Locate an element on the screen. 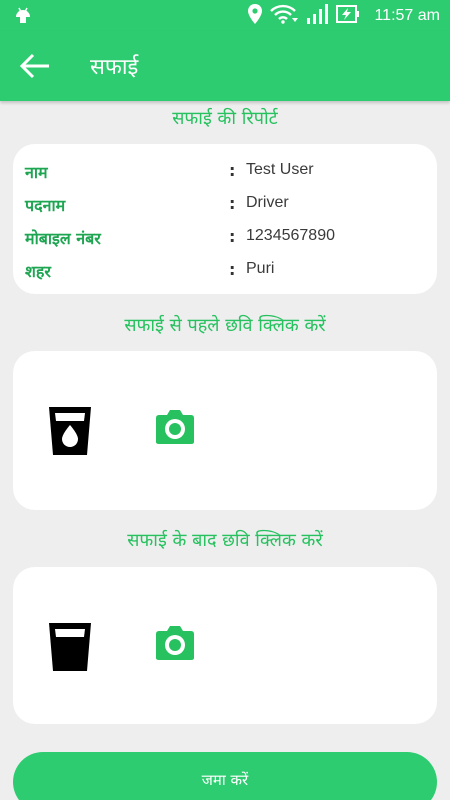 The width and height of the screenshot is (450, 800). status-time: 11:57 am is located at coordinates (407, 15).